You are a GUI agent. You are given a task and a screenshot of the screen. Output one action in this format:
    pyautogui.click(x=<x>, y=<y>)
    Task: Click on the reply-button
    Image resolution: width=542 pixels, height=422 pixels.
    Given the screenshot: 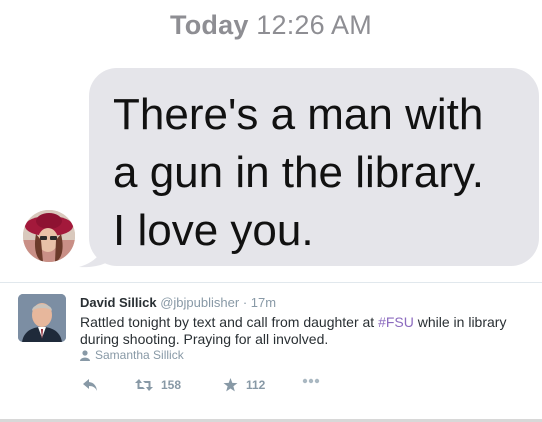 What is the action you would take?
    pyautogui.click(x=90, y=385)
    